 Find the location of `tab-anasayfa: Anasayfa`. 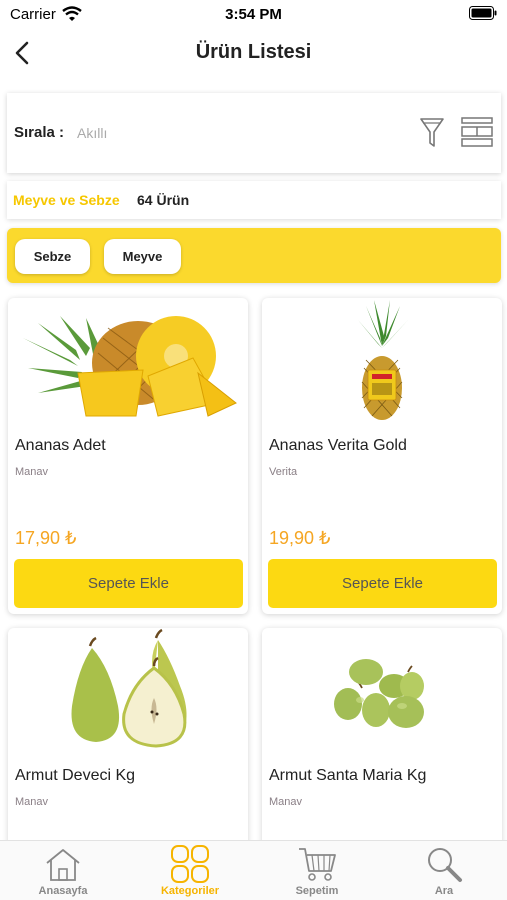

tab-anasayfa: Anasayfa is located at coordinates (63, 870).